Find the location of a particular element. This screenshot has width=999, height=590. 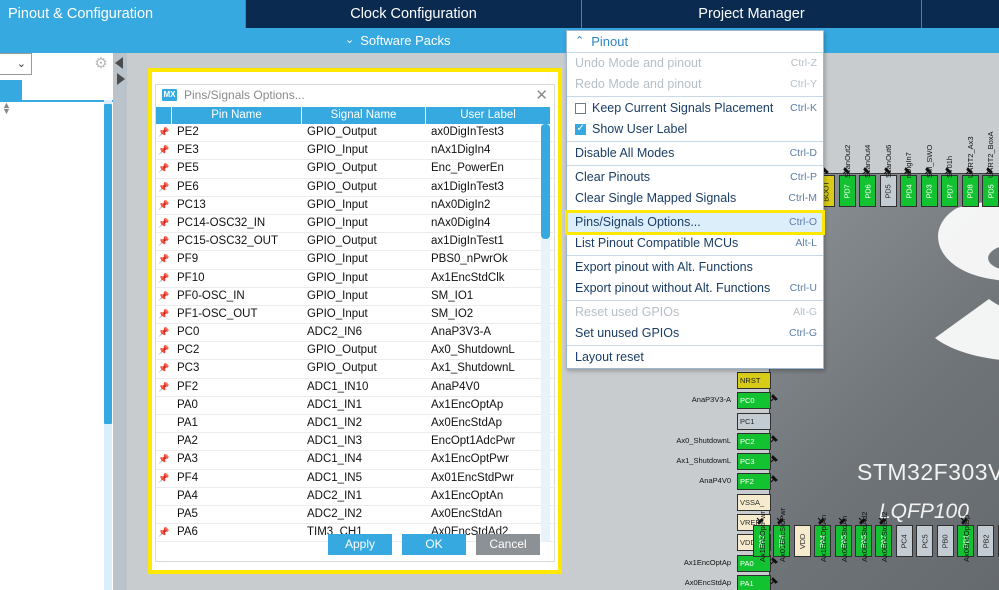

panel-splitter is located at coordinates (120, 321).